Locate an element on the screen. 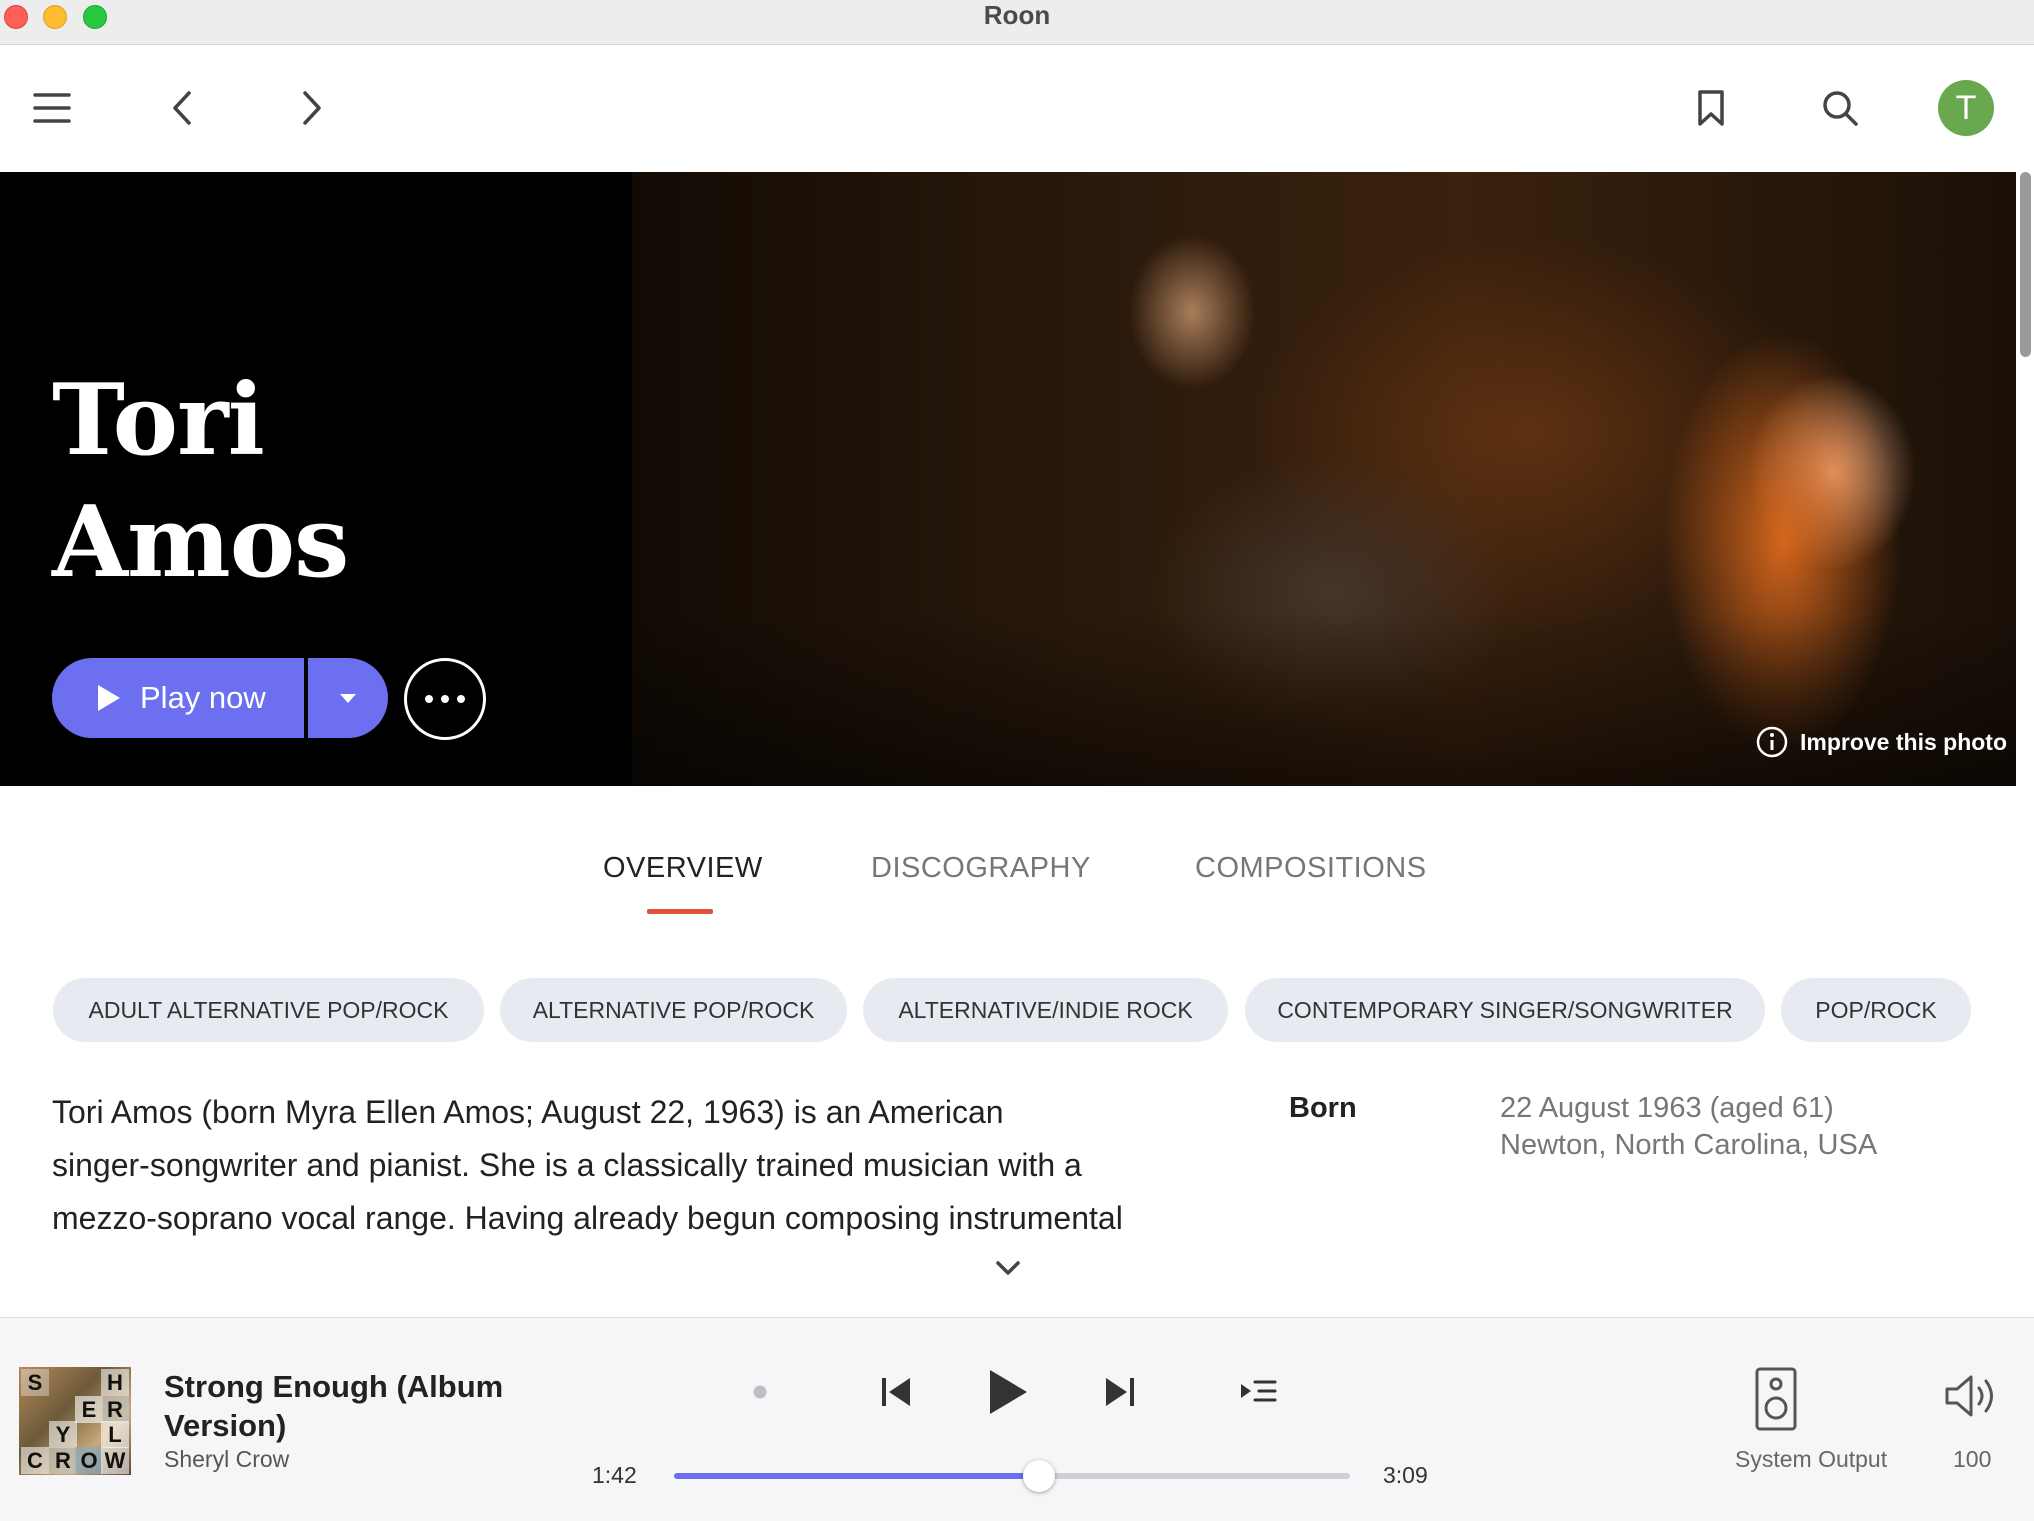 The image size is (2034, 1521). born-label: Born is located at coordinates (1323, 1108).